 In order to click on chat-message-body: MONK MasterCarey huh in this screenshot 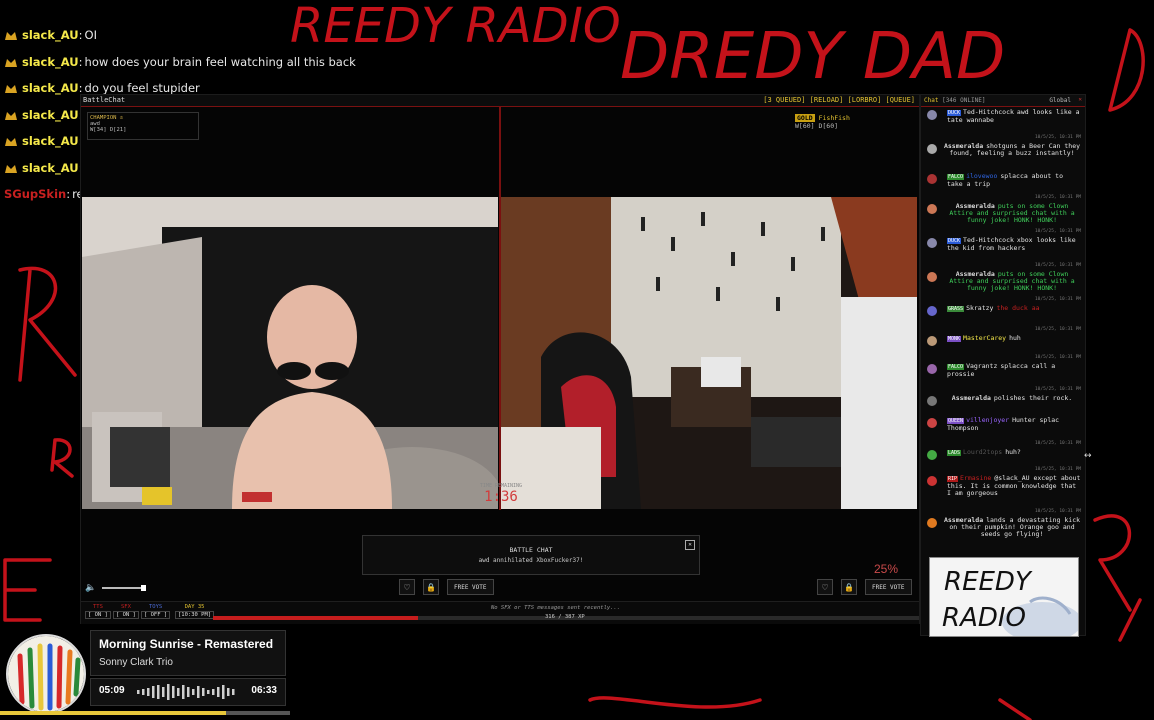, I will do `click(1014, 339)`.